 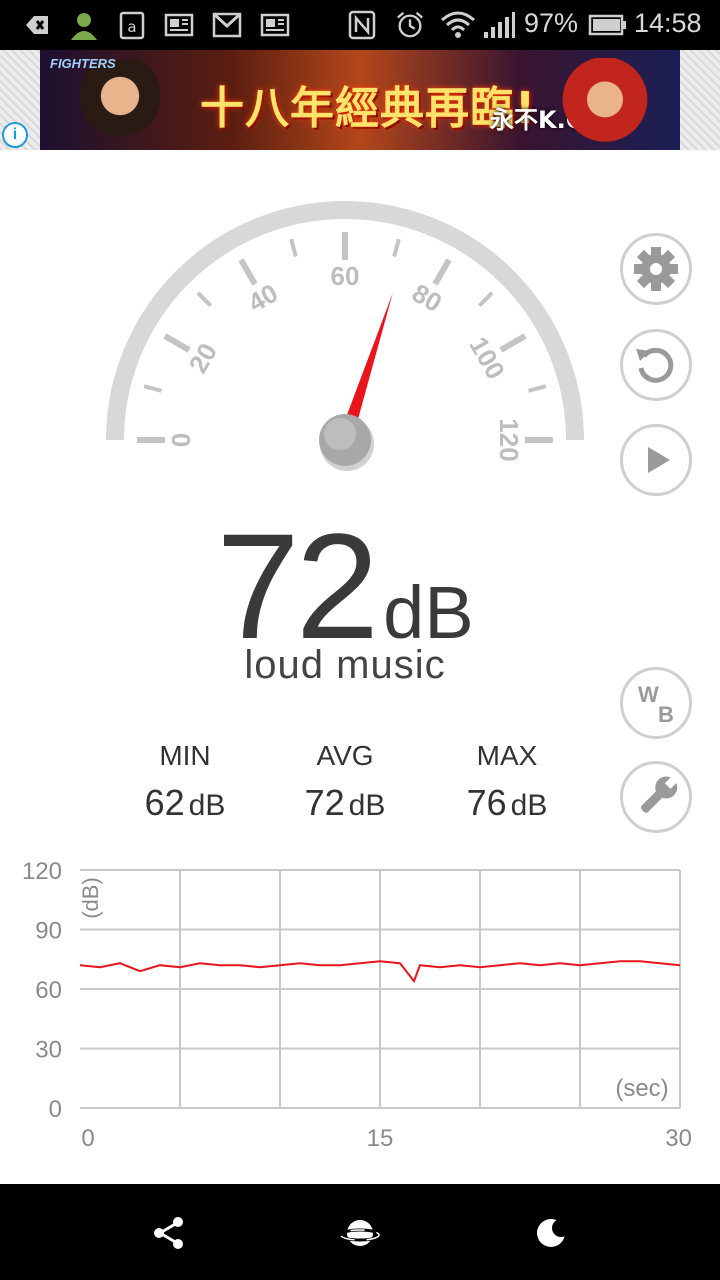 What do you see at coordinates (48, 931) in the screenshot?
I see `chart-y-tick-label: 90` at bounding box center [48, 931].